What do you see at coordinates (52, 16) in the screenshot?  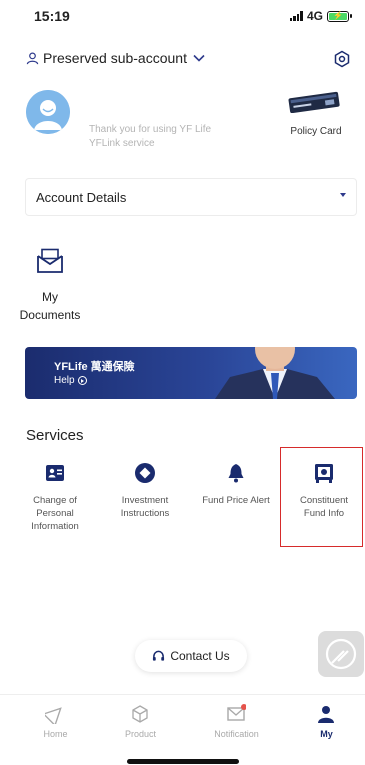 I see `status-time: 15:19` at bounding box center [52, 16].